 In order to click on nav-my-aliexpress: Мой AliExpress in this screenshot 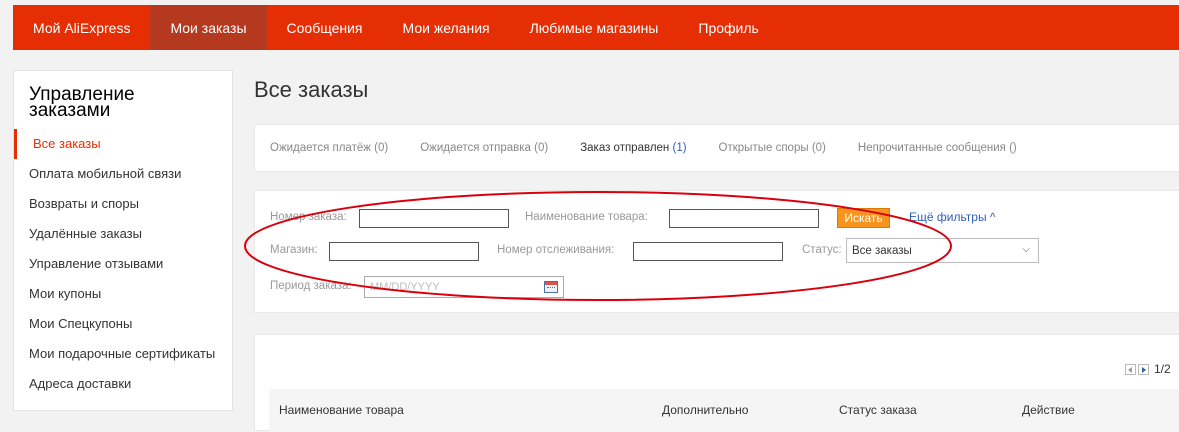, I will do `click(81, 27)`.